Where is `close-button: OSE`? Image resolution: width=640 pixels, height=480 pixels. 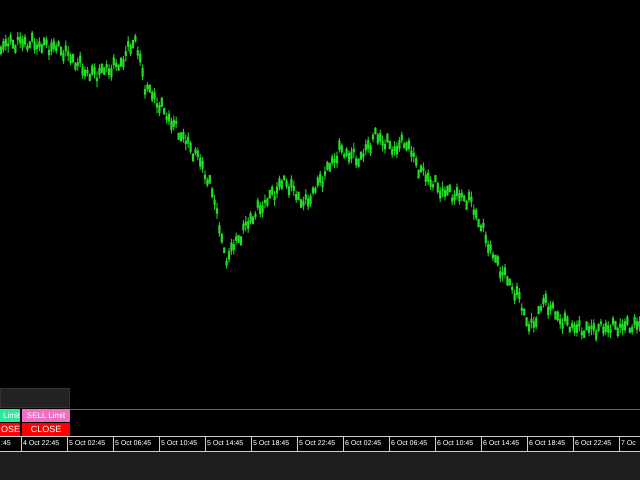
close-button: OSE is located at coordinates (10, 429).